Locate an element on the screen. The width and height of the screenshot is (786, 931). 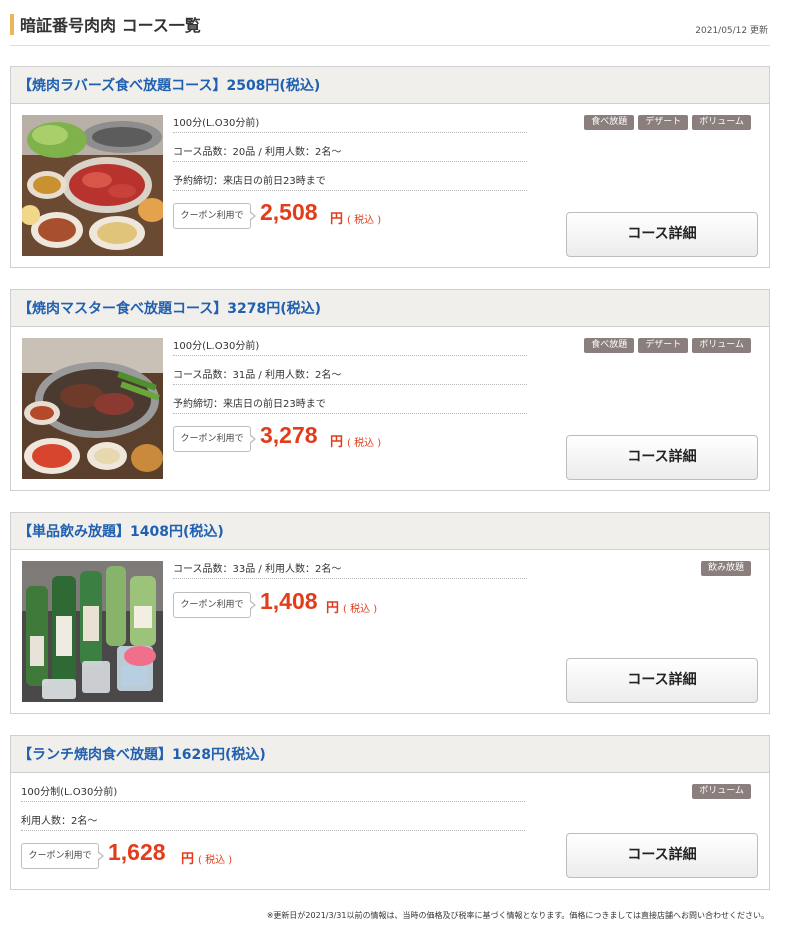
course-items-count: コース品数：20品 / 利用人数：2名～ is located at coordinates (350, 147).